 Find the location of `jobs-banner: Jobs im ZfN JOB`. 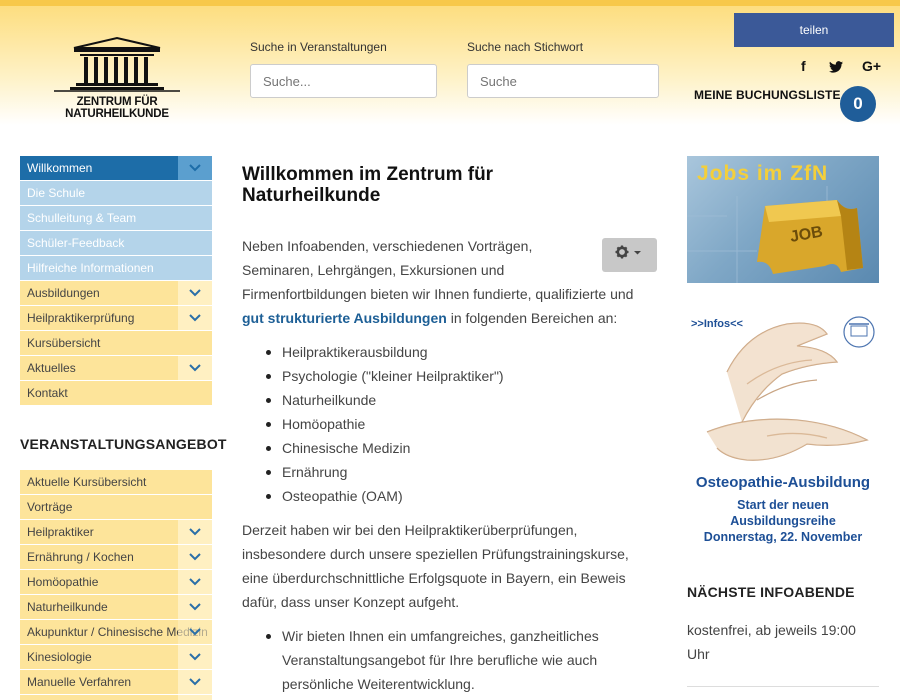

jobs-banner: Jobs im ZfN JOB is located at coordinates (783, 219).